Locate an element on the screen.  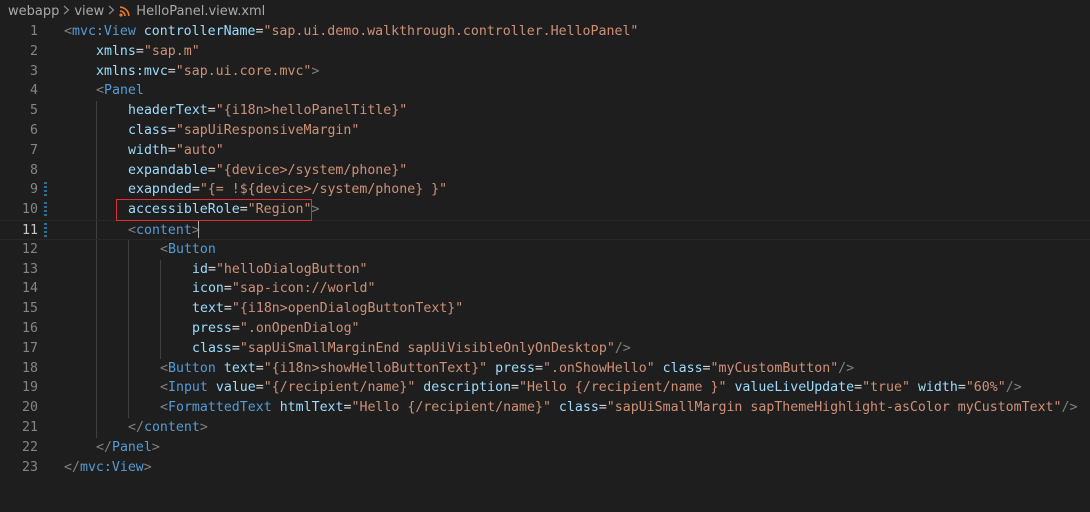
code-line: 8 expandable="{device>/system/phone}" is located at coordinates (545, 170).